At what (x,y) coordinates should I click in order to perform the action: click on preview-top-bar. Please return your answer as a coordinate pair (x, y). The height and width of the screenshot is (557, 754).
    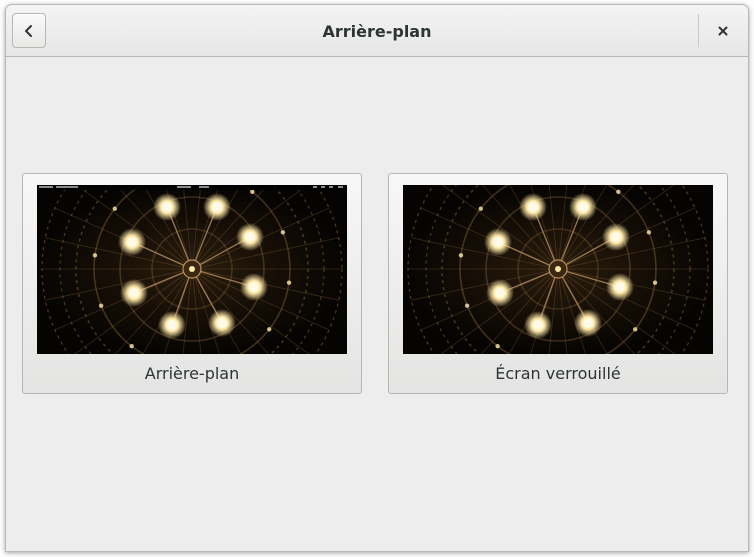
    Looking at the image, I should click on (192, 187).